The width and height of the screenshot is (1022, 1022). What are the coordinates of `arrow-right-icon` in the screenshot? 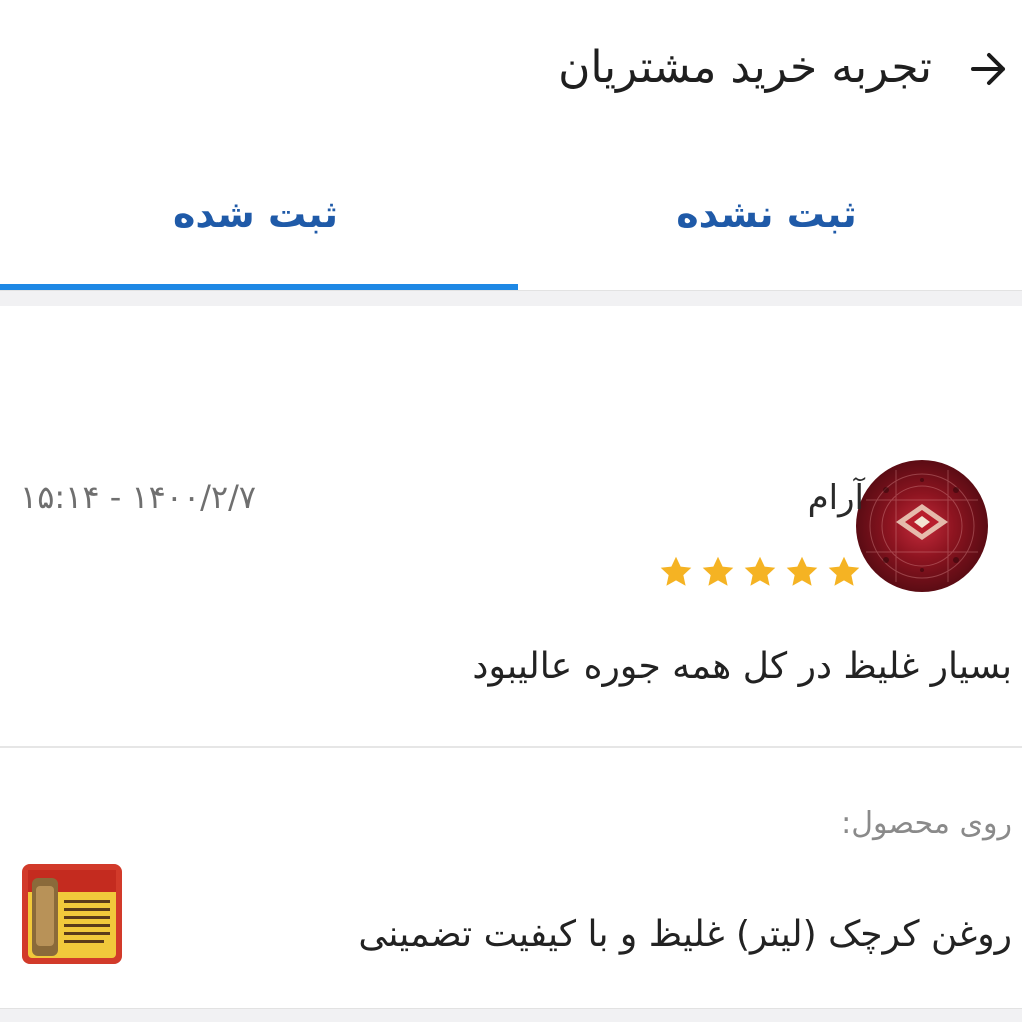 It's located at (988, 69).